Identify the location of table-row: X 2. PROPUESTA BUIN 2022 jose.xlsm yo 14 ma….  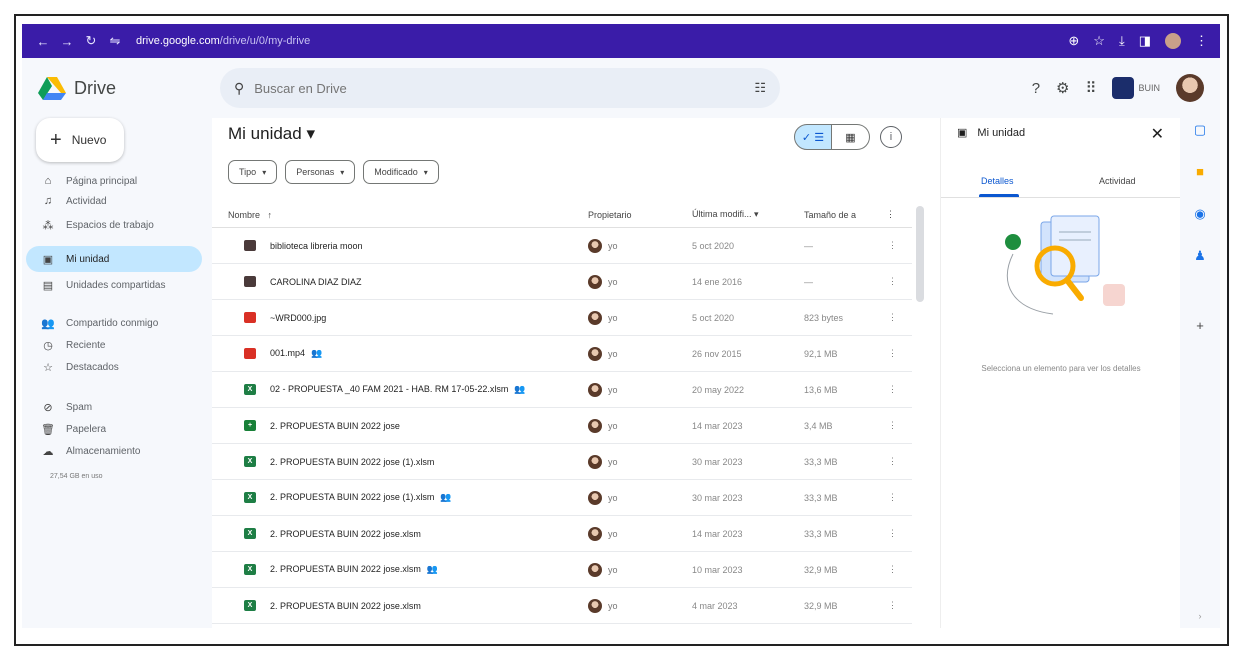
(562, 534).